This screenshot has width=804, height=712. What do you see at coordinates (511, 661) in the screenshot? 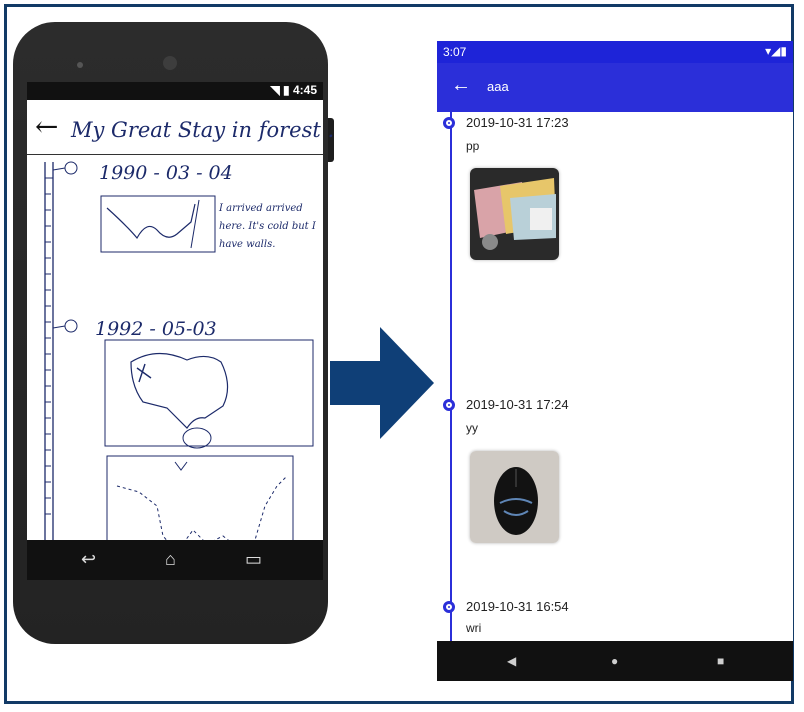
I see `nav-back-icon: ◀` at bounding box center [511, 661].